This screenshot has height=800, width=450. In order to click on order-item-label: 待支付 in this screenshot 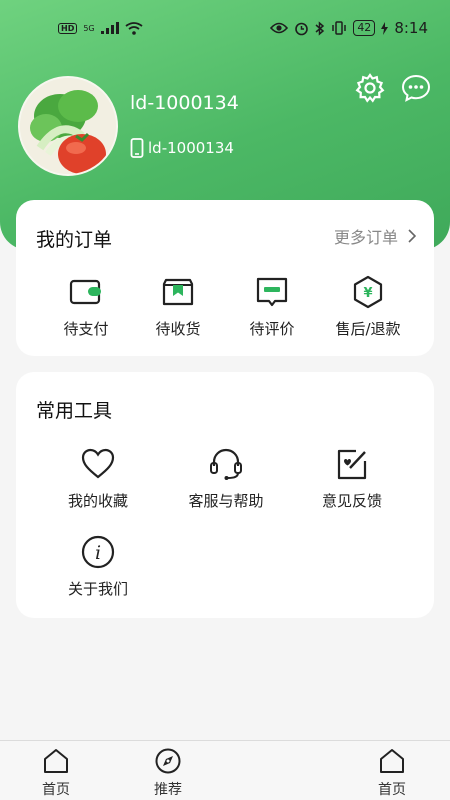, I will do `click(86, 329)`.